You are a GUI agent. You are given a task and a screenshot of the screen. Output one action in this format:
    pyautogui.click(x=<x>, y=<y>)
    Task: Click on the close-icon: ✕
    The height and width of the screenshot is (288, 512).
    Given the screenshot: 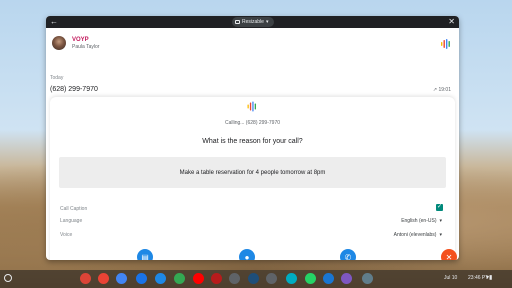 What is the action you would take?
    pyautogui.click(x=451, y=21)
    